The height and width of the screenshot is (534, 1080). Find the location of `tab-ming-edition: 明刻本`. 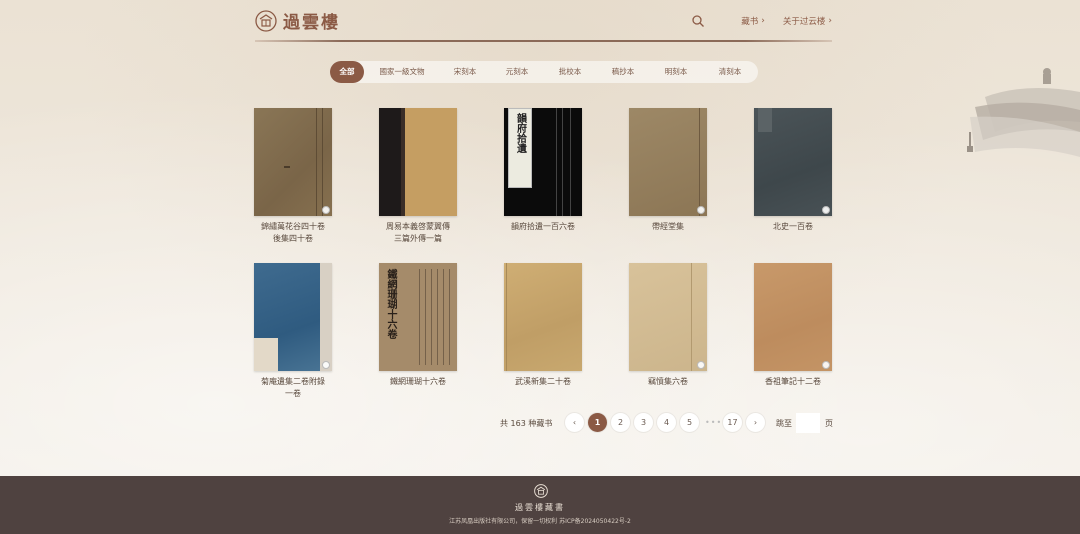

tab-ming-edition: 明刻本 is located at coordinates (676, 72).